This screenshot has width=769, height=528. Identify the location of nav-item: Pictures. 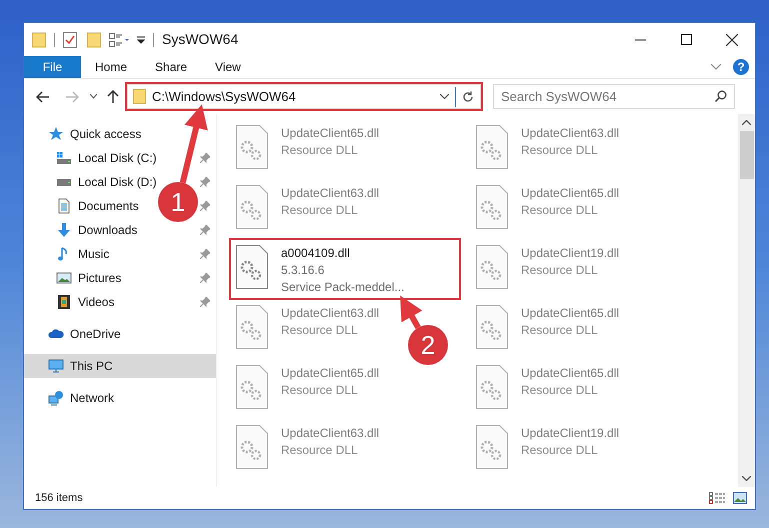
(89, 278).